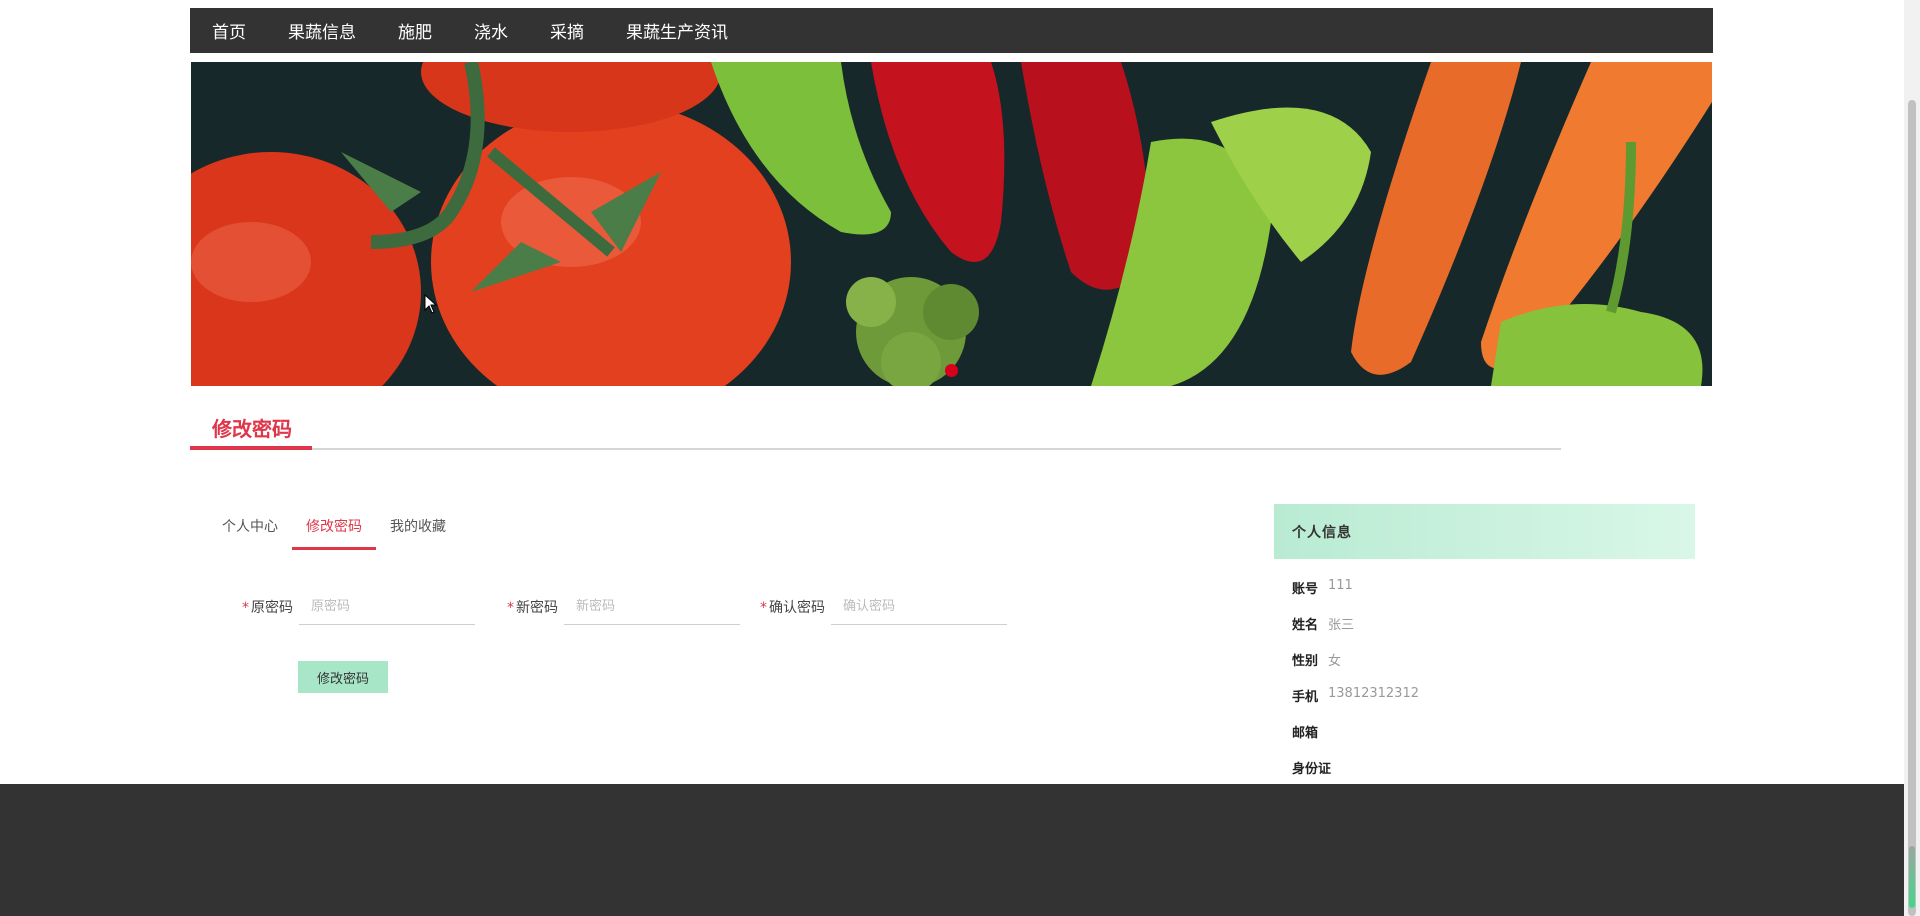  I want to click on scrollbar-indicator, so click(1912, 877).